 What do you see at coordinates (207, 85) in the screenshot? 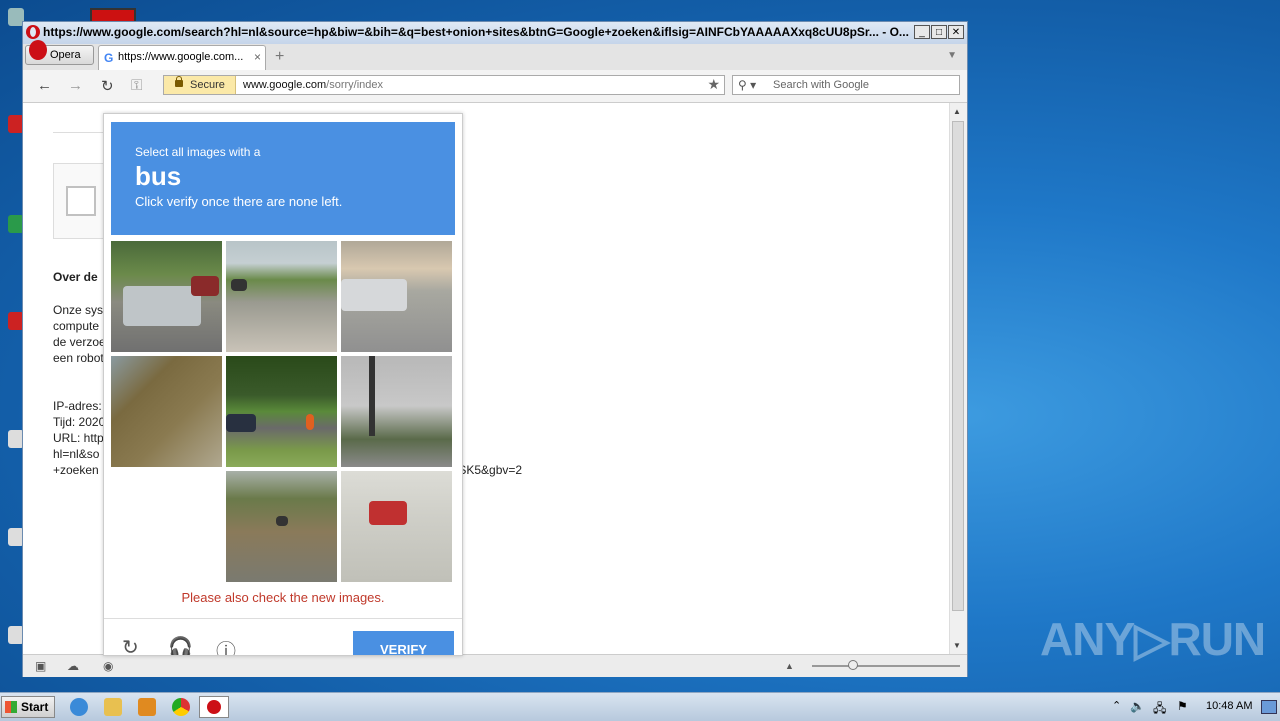
I see `secure-label: Secure` at bounding box center [207, 85].